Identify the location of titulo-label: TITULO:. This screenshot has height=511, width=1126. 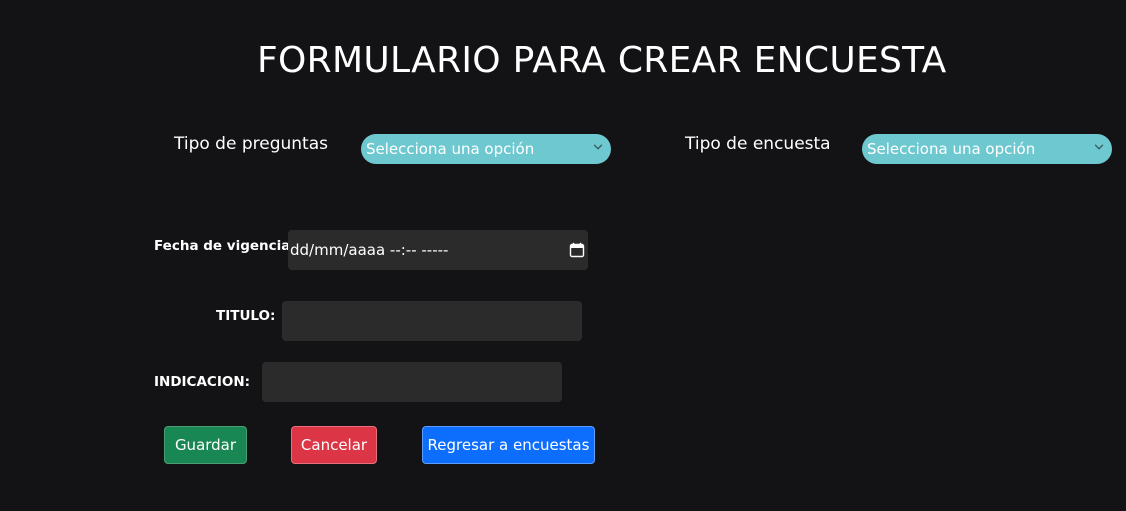
(246, 316).